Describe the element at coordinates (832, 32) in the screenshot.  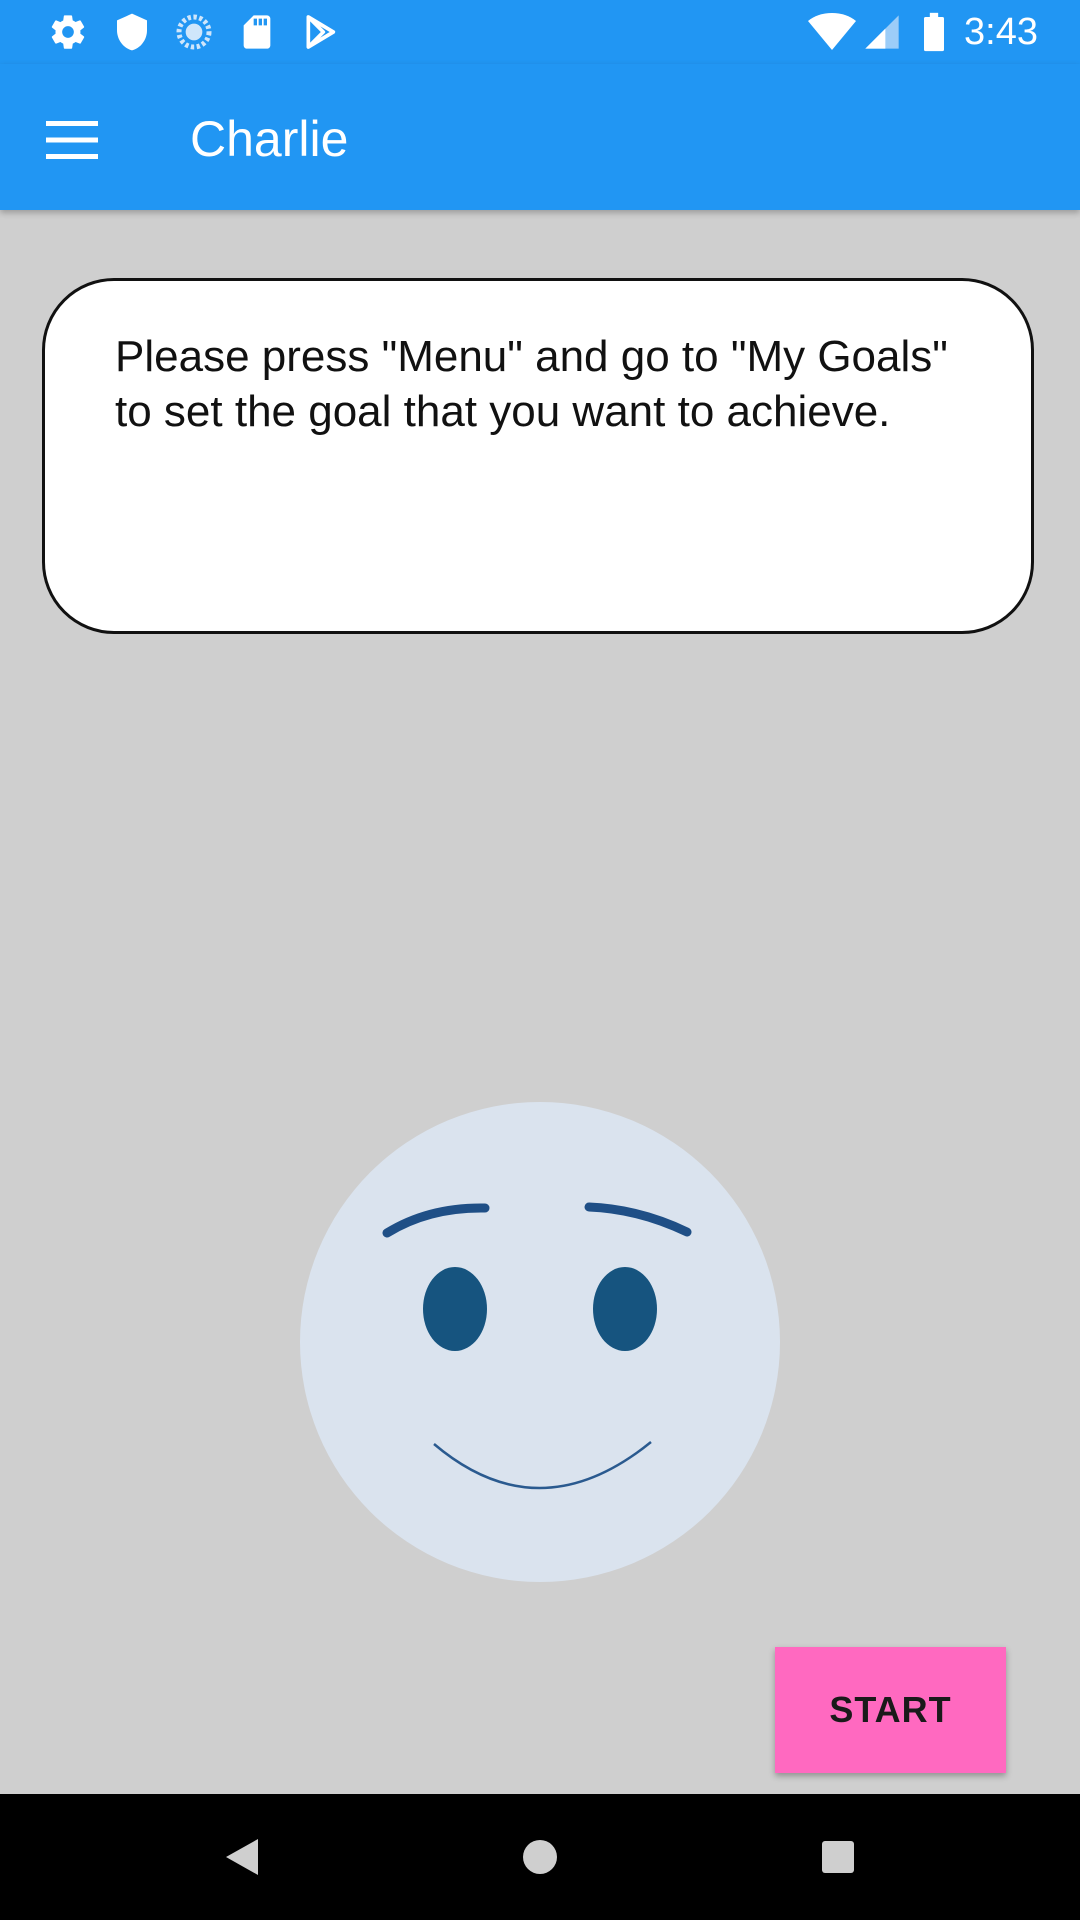
I see `wifi-icon` at that location.